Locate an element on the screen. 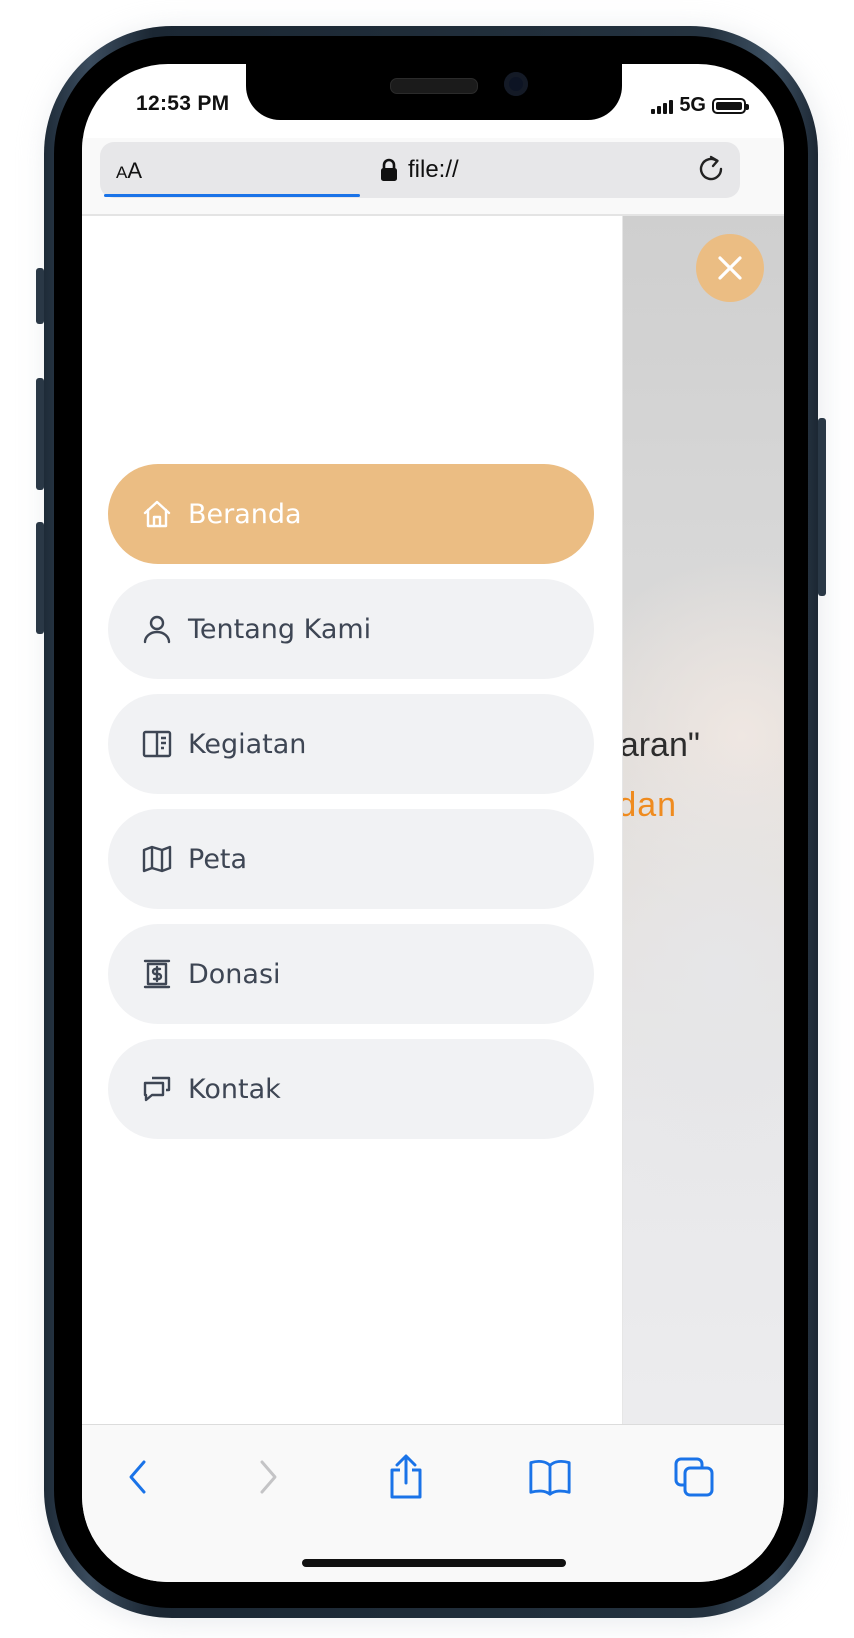 The height and width of the screenshot is (1638, 854). lock-icon is located at coordinates (389, 169).